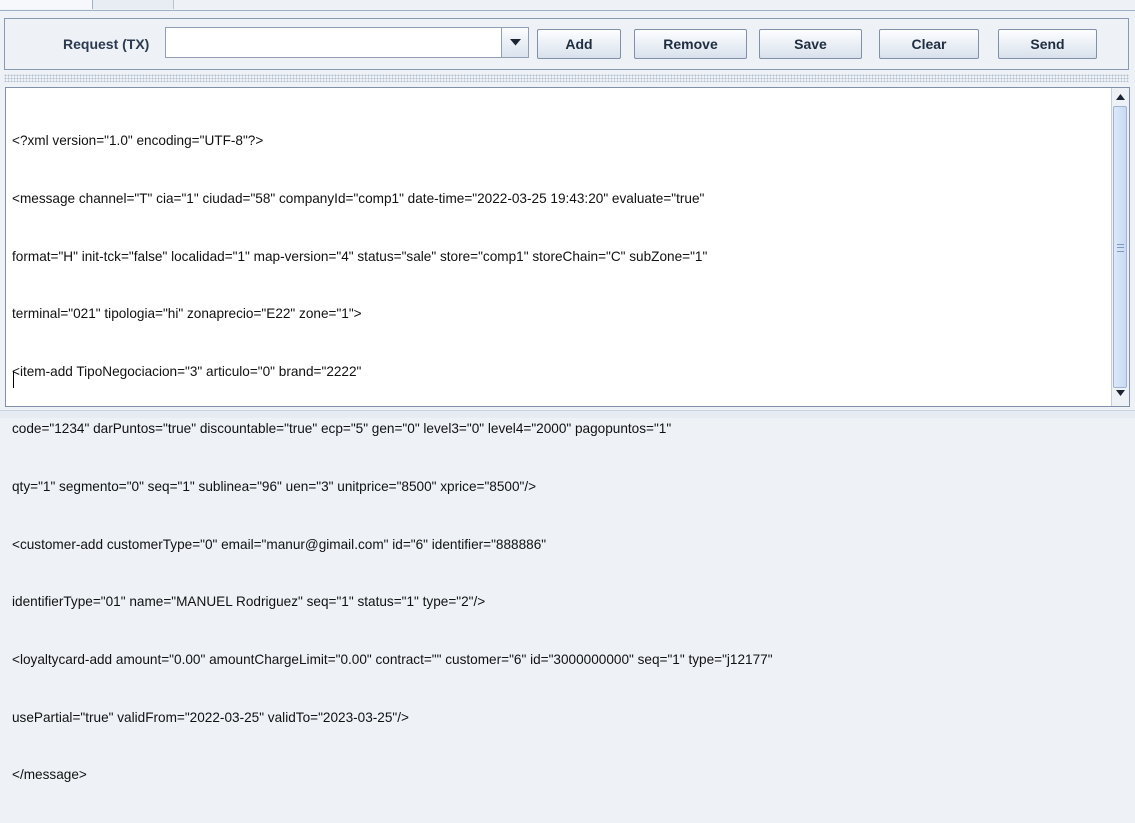 This screenshot has width=1135, height=823. What do you see at coordinates (810, 44) in the screenshot?
I see `save-button: Save` at bounding box center [810, 44].